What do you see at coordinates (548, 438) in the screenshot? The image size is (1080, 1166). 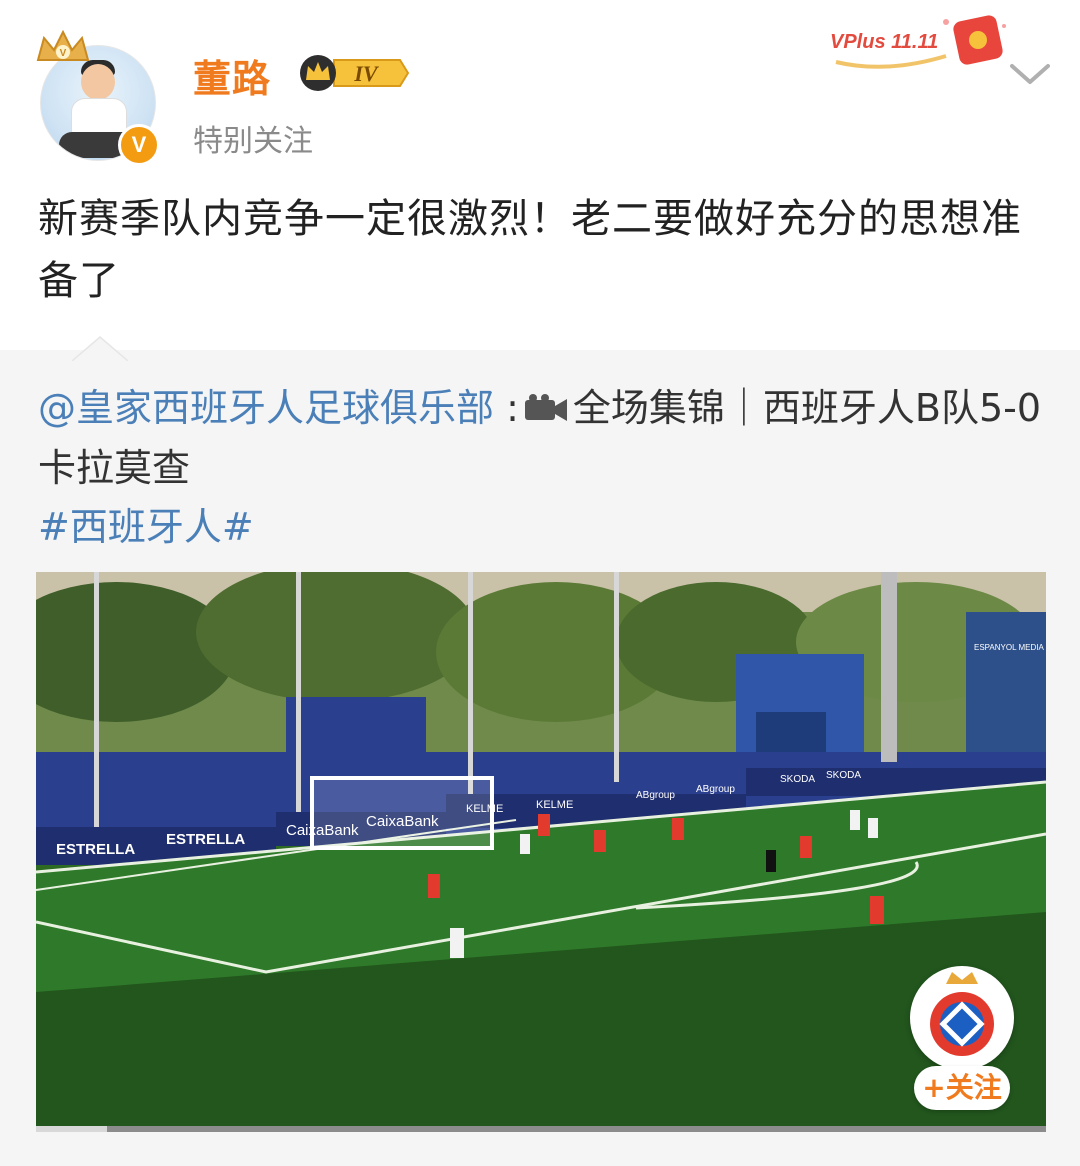 I see `repost-text: @皇家西班牙人足球俱乐部 : 全场集锦｜西班牙人B队5-0卡拉莫查` at bounding box center [548, 438].